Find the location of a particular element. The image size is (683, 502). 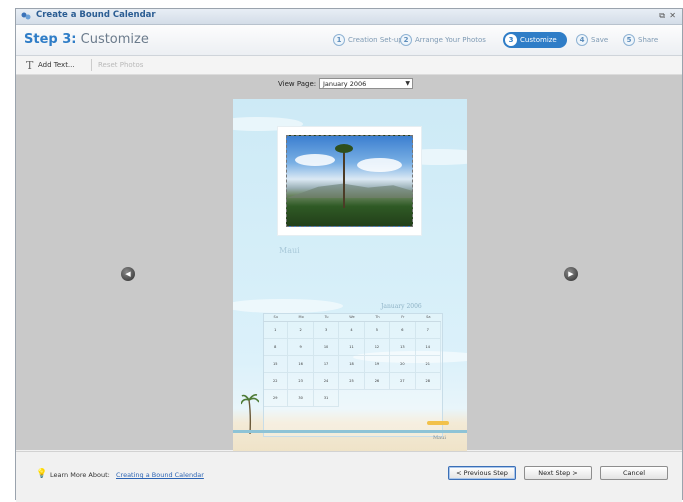

progress-step-creation-setup: 1 Creation Set-up is located at coordinates (368, 40).